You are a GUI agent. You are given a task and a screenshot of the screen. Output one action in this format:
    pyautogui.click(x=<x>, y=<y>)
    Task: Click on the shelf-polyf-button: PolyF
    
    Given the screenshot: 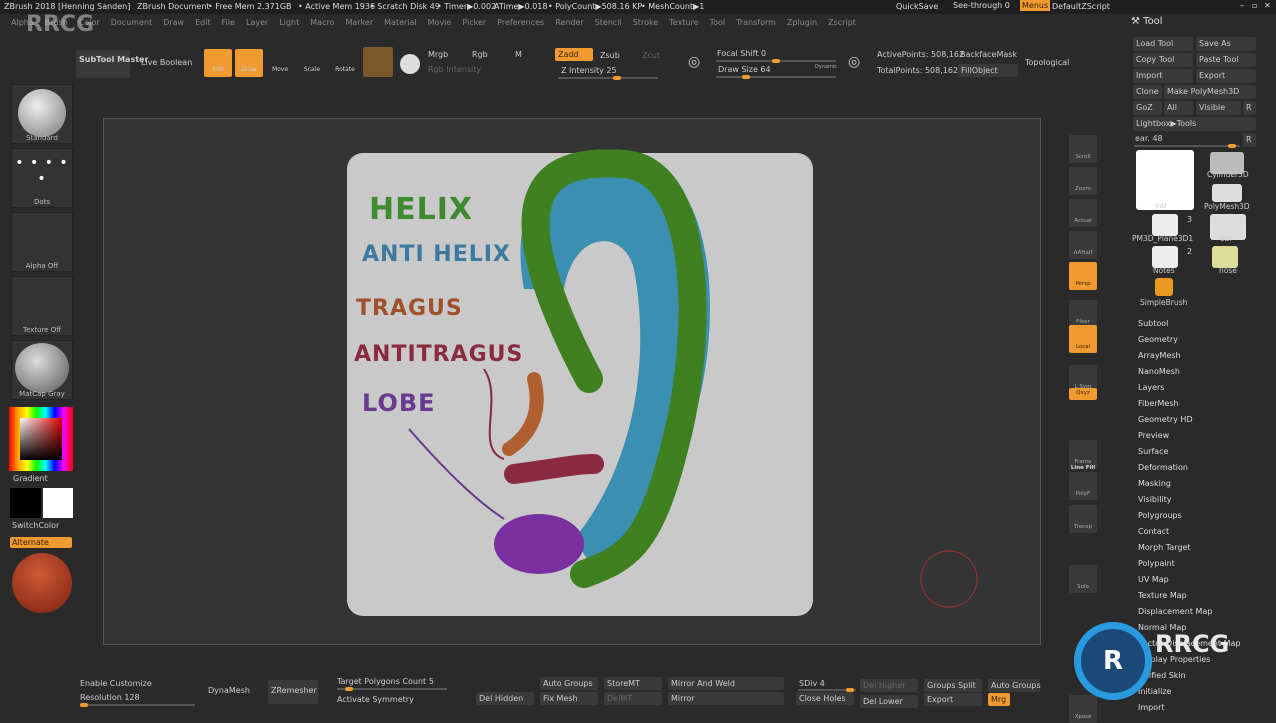 What is the action you would take?
    pyautogui.click(x=1083, y=486)
    